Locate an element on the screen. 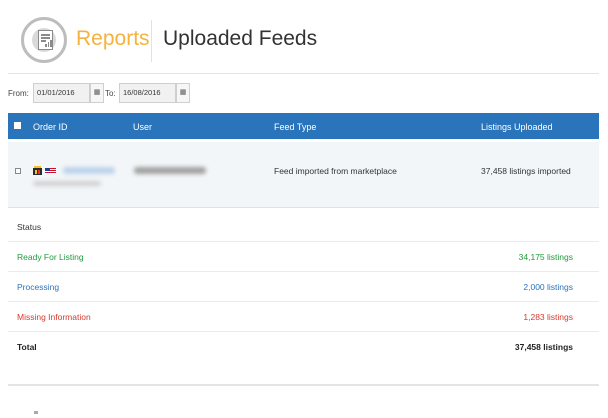  column-order-id: Order ID is located at coordinates (50, 127).